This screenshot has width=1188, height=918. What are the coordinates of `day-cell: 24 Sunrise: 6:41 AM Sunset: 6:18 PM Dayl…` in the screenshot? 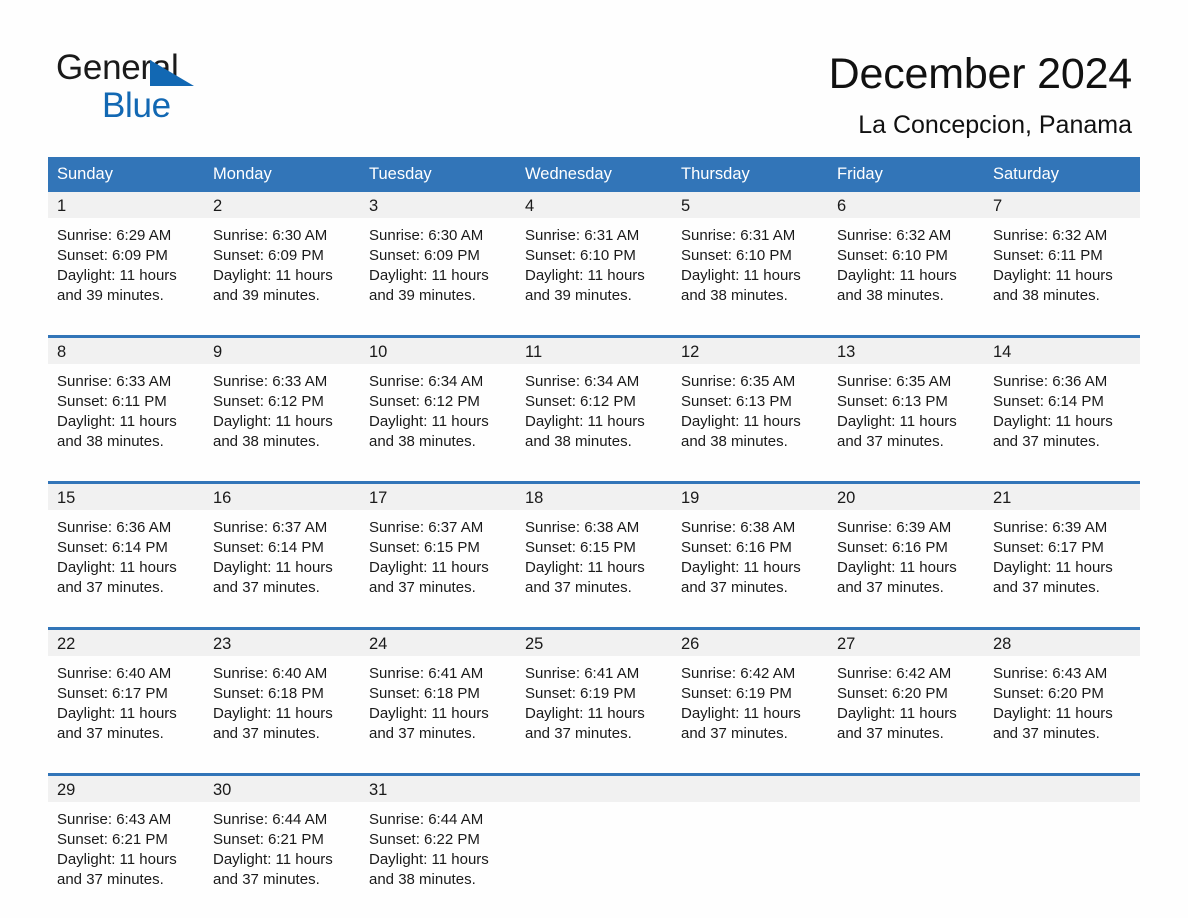 It's located at (438, 690).